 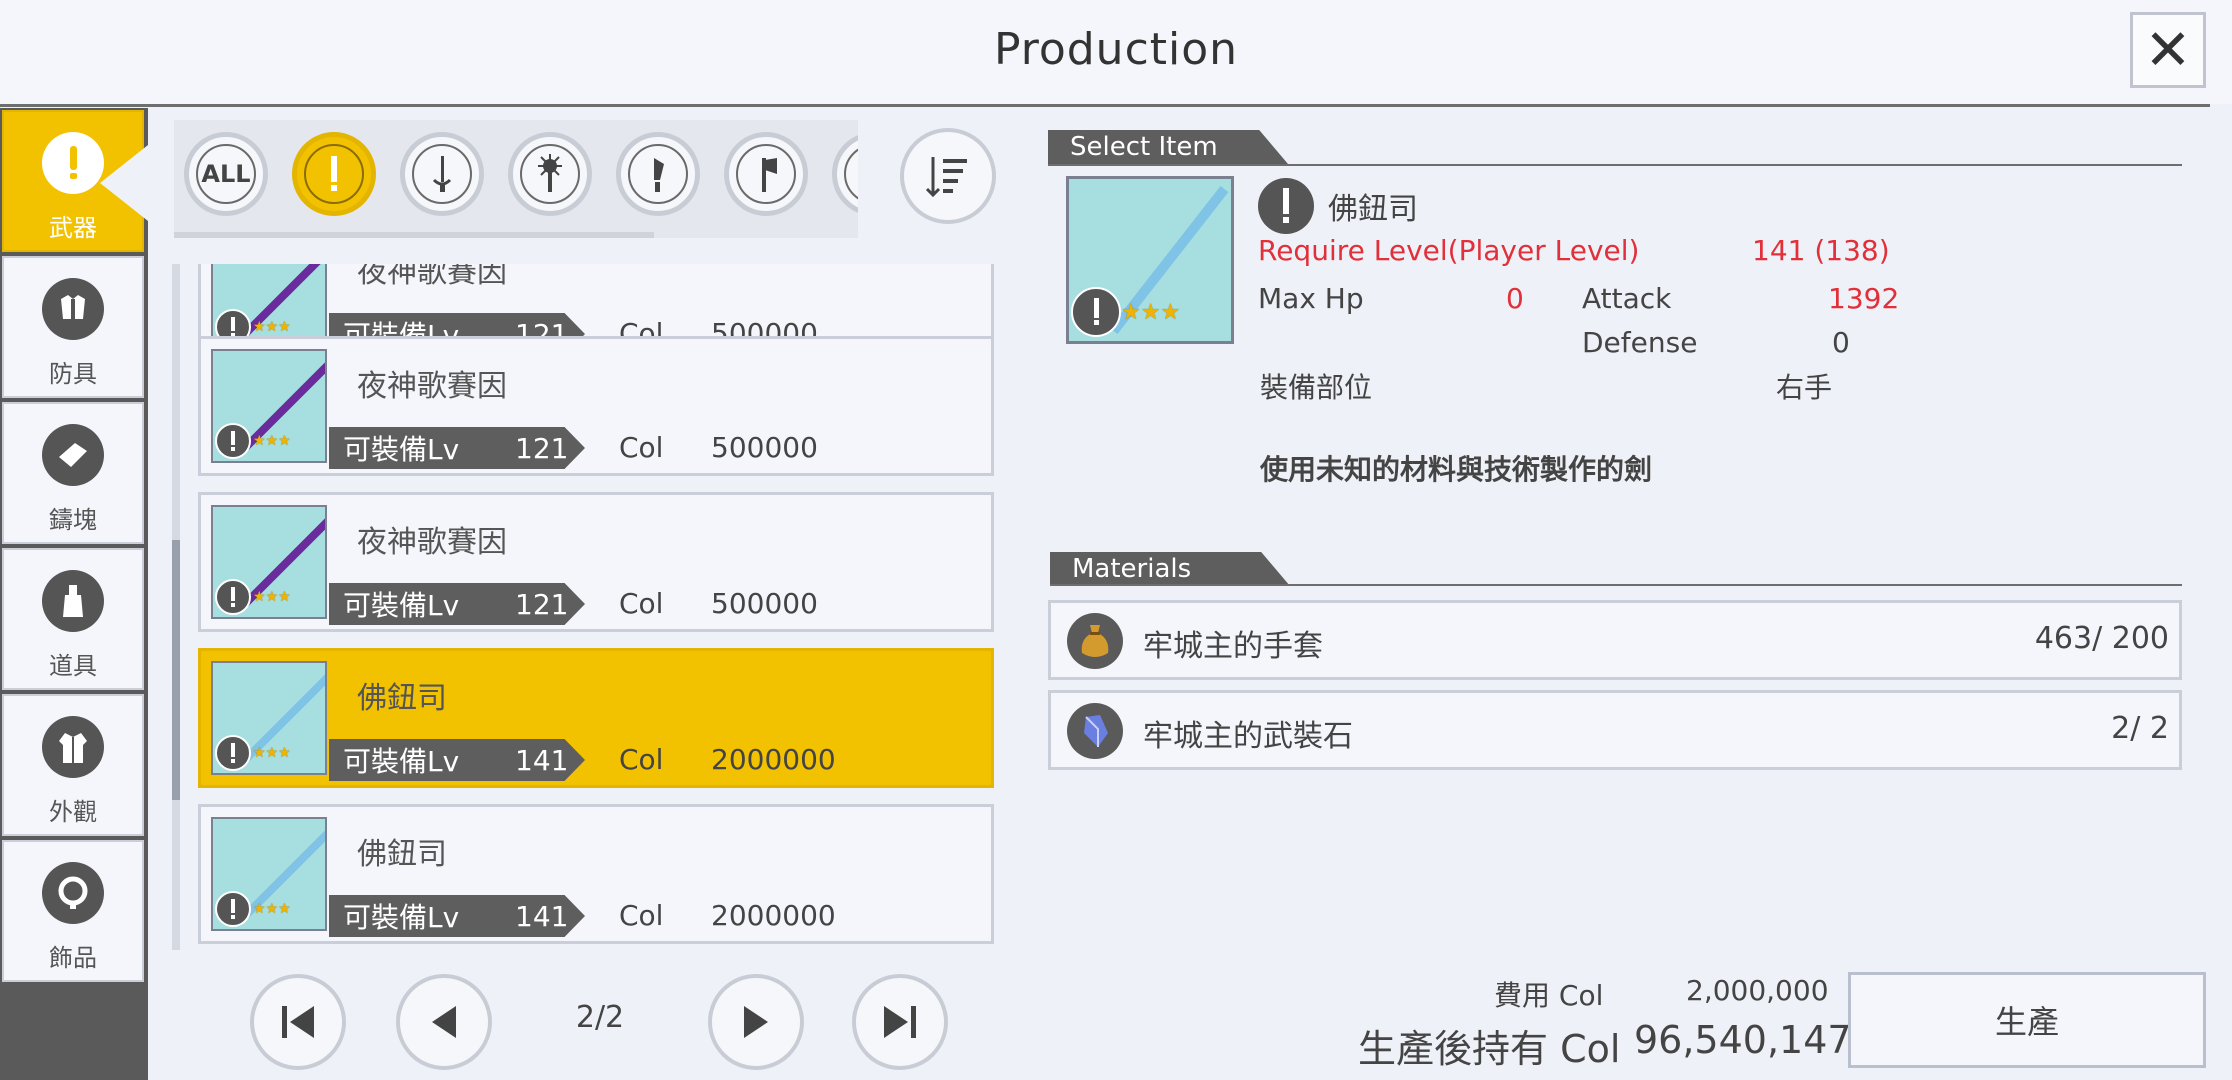 I want to click on weapon-filter-bar: ALL, so click(x=516, y=179).